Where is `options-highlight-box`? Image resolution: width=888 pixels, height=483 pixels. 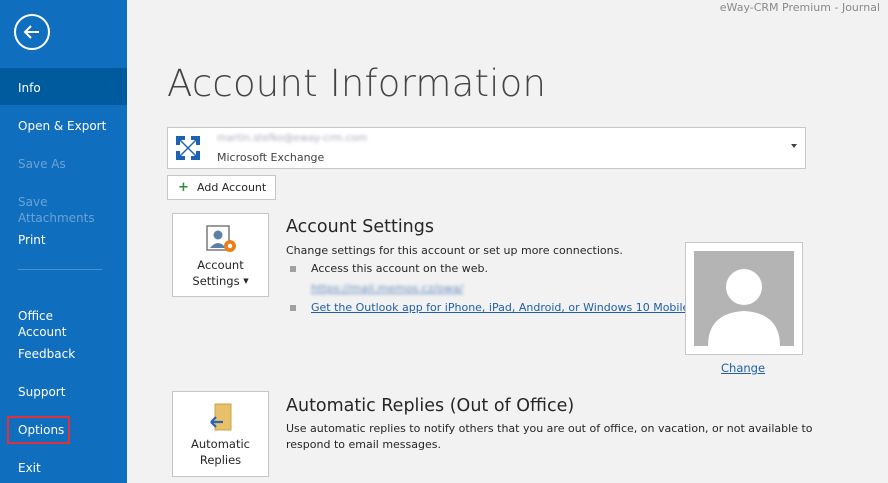
options-highlight-box is located at coordinates (38, 430).